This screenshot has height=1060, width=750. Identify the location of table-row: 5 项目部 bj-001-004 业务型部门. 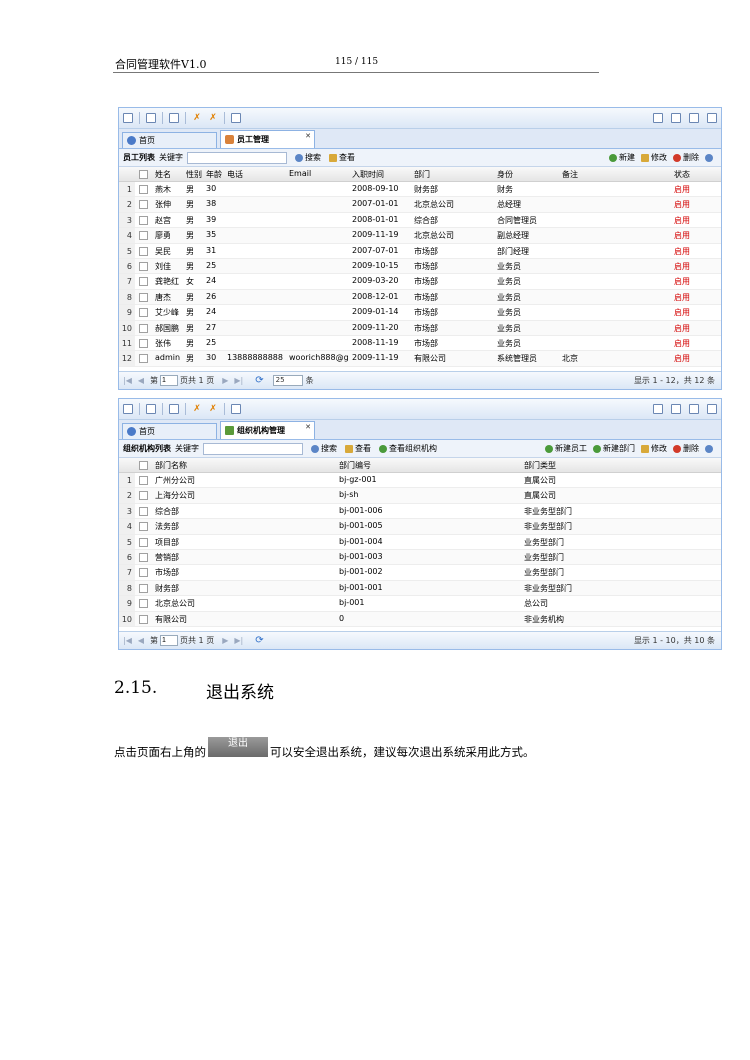
(420, 542).